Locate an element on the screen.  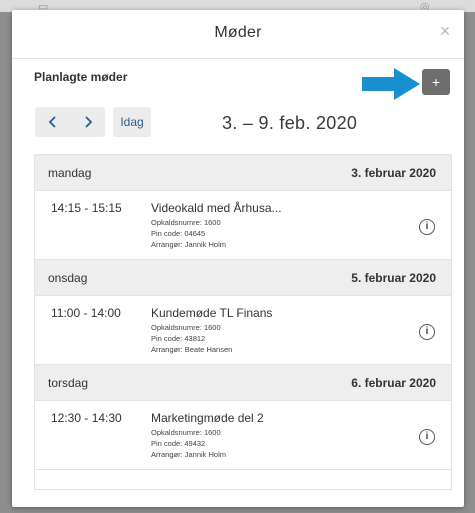
day-date: 6. februar 2020 is located at coordinates (393, 382).